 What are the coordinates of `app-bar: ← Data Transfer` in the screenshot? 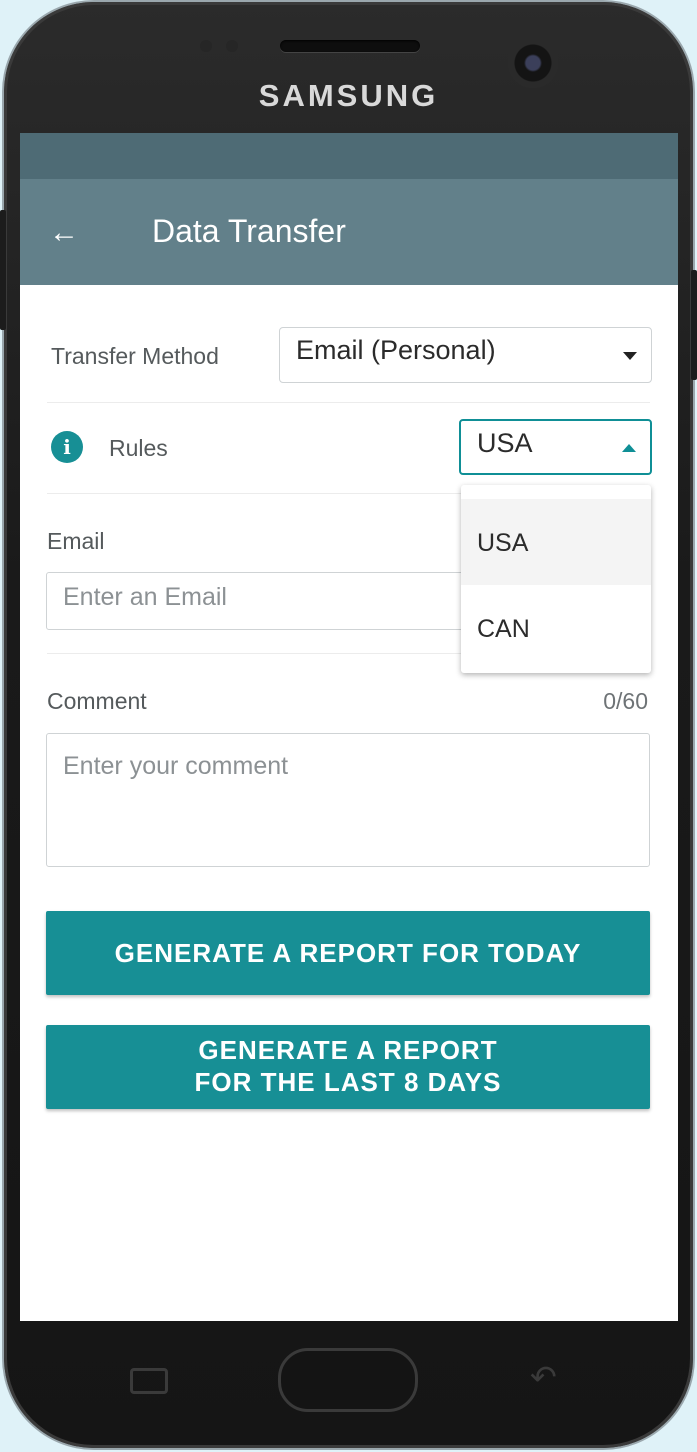 It's located at (349, 232).